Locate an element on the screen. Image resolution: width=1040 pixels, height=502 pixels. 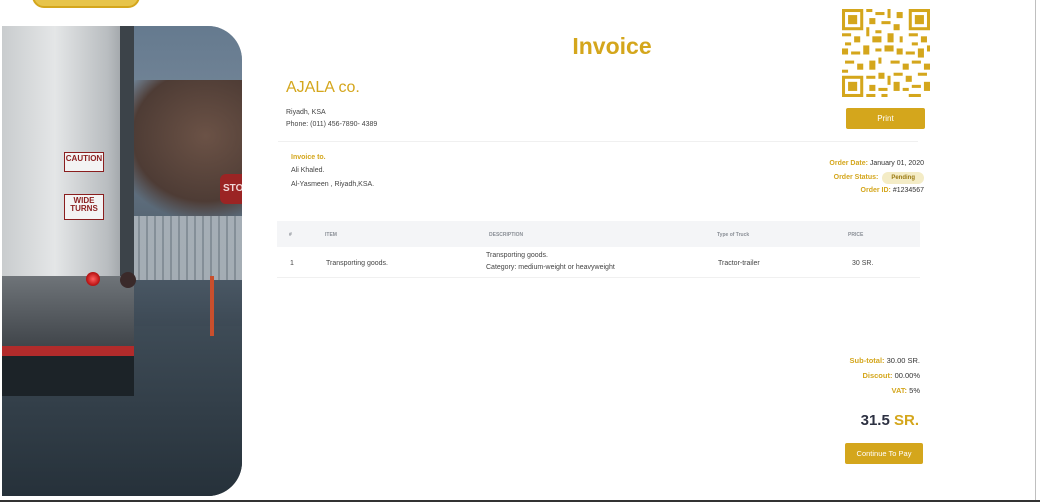
vat-value: 5% is located at coordinates (914, 390).